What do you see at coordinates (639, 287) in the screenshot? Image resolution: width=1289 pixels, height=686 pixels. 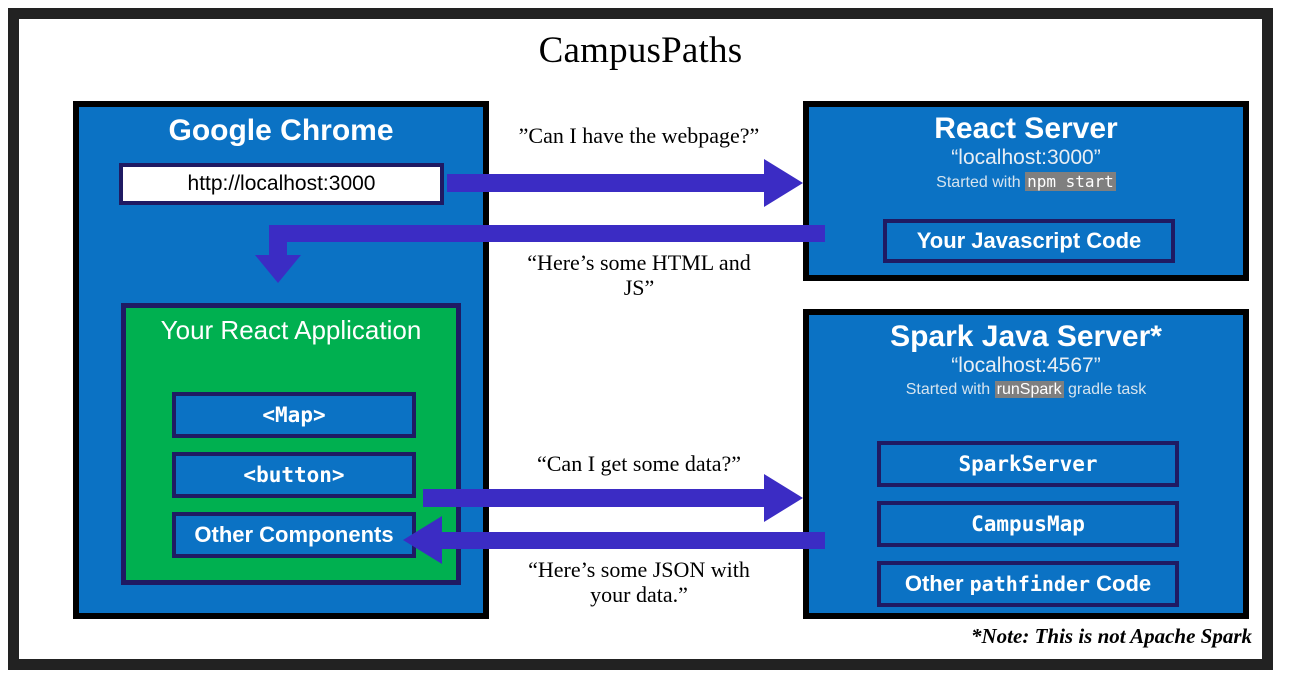 I see `caption-response-webpage-line2: JS”` at bounding box center [639, 287].